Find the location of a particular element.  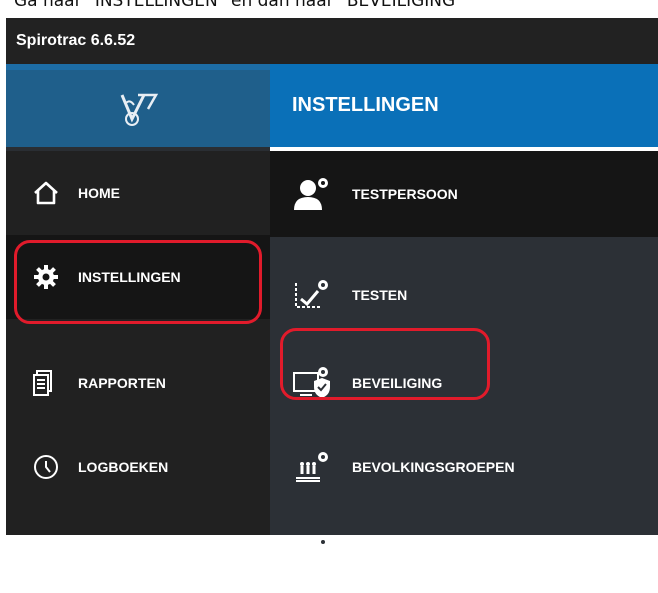

help-icon is located at coordinates (55, 551).